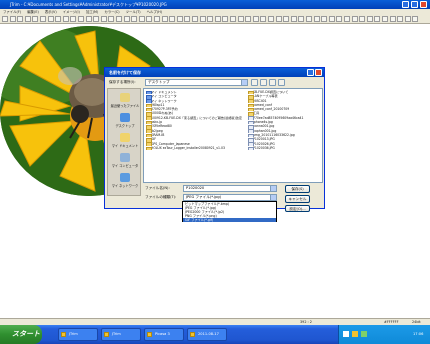  What do you see at coordinates (418, 334) in the screenshot?
I see `clock: 17:06` at bounding box center [418, 334].